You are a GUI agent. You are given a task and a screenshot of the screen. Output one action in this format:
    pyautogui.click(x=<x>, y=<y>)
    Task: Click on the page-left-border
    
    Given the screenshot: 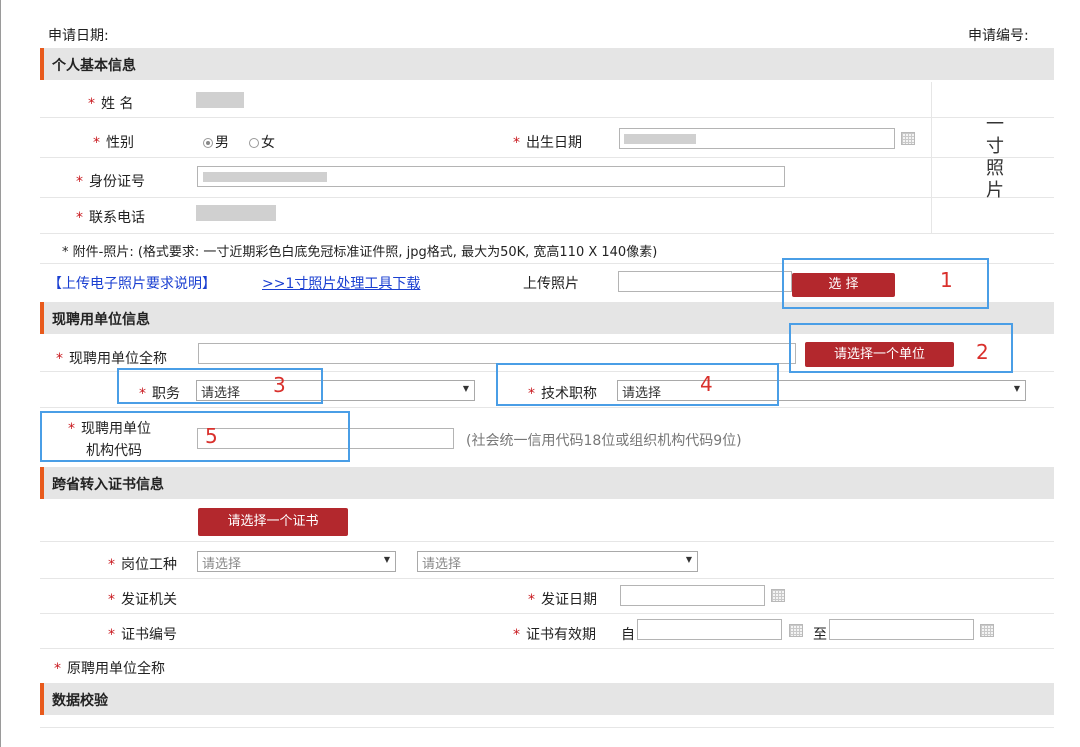 What is the action you would take?
    pyautogui.click(x=0, y=373)
    